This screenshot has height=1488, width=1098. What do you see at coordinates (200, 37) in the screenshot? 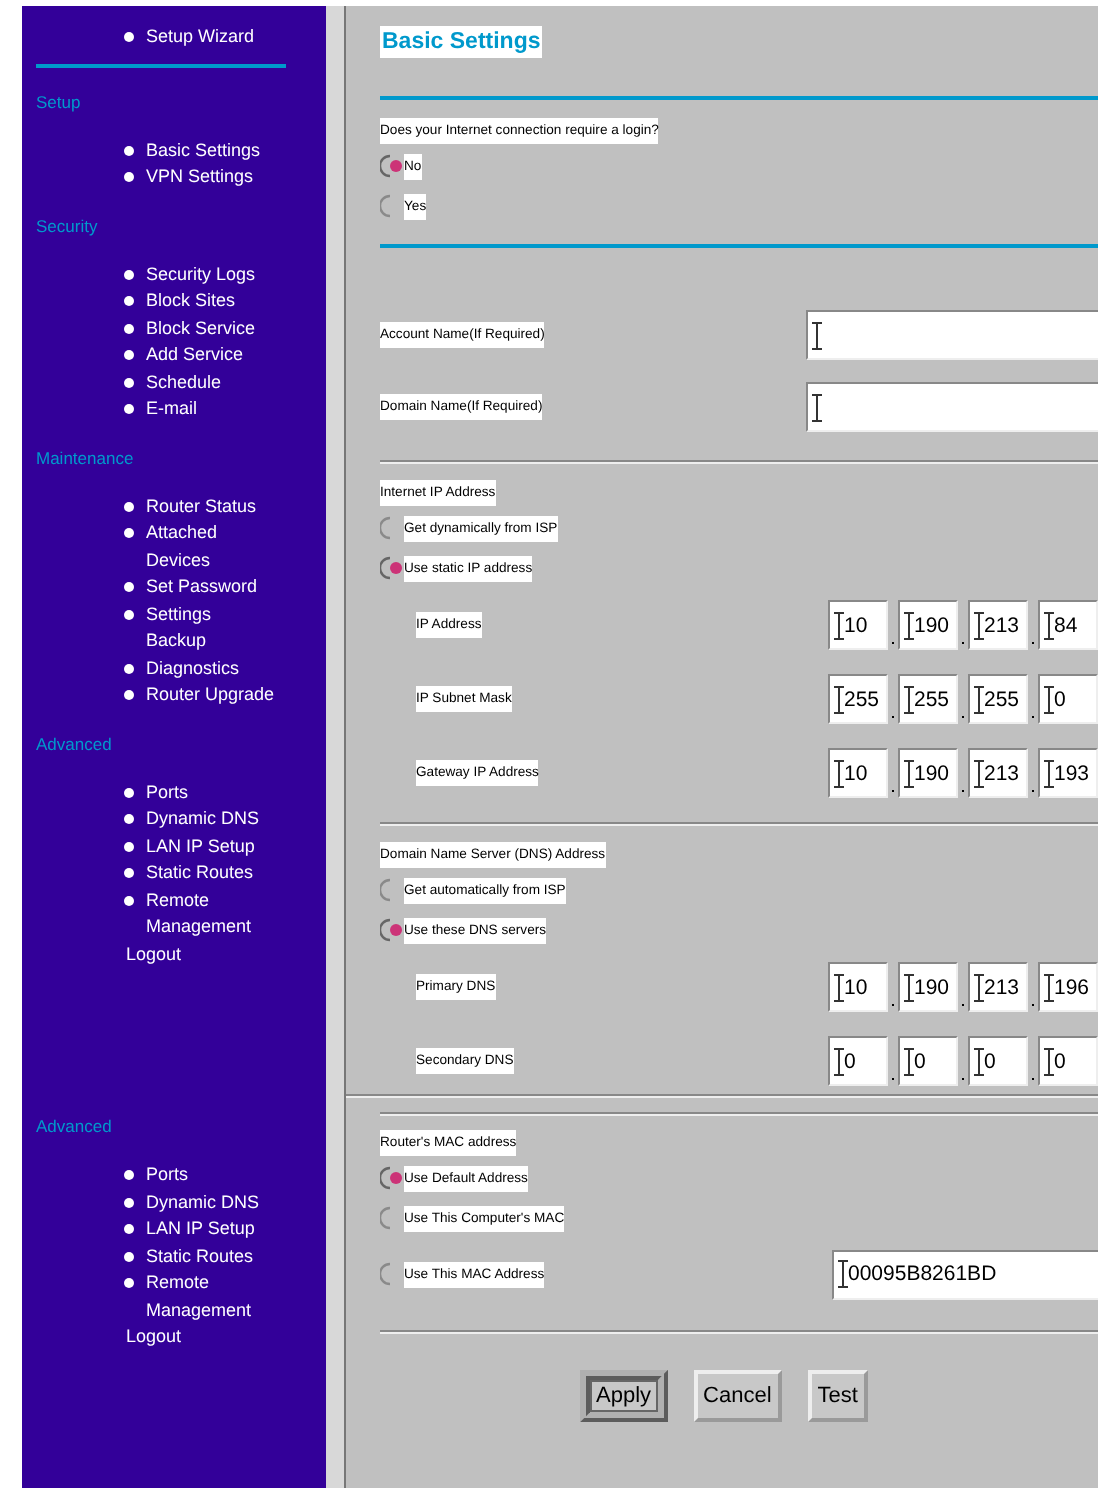
I see `sidebar-link: Setup Wizard` at bounding box center [200, 37].